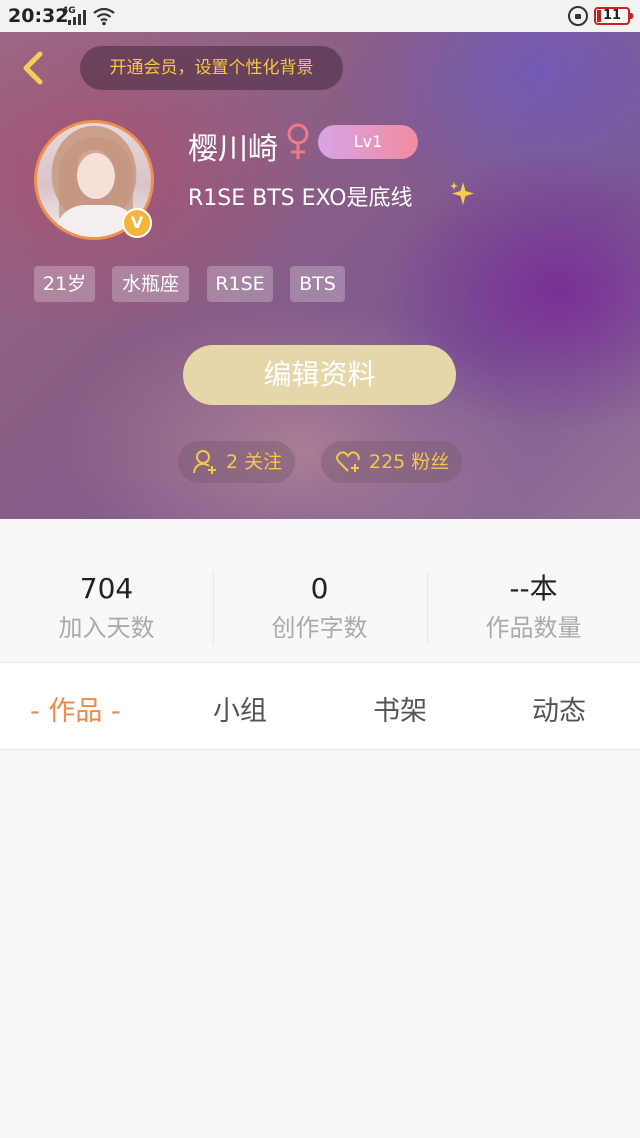 This screenshot has width=640, height=1138. I want to click on signal-icon, so click(77, 17).